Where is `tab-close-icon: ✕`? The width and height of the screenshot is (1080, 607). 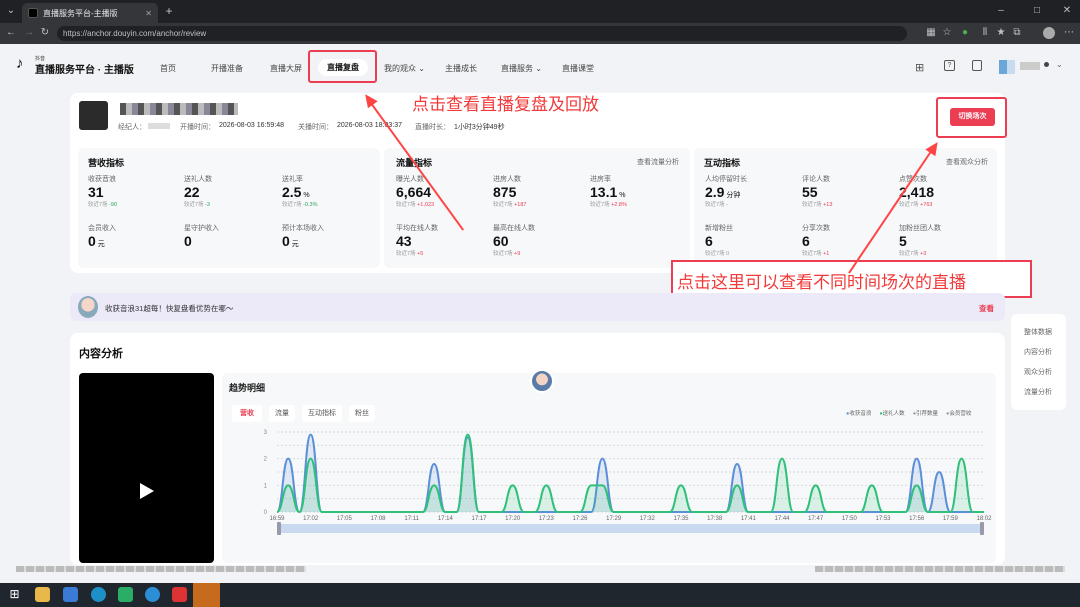
tab-close-icon: ✕ is located at coordinates (148, 13).